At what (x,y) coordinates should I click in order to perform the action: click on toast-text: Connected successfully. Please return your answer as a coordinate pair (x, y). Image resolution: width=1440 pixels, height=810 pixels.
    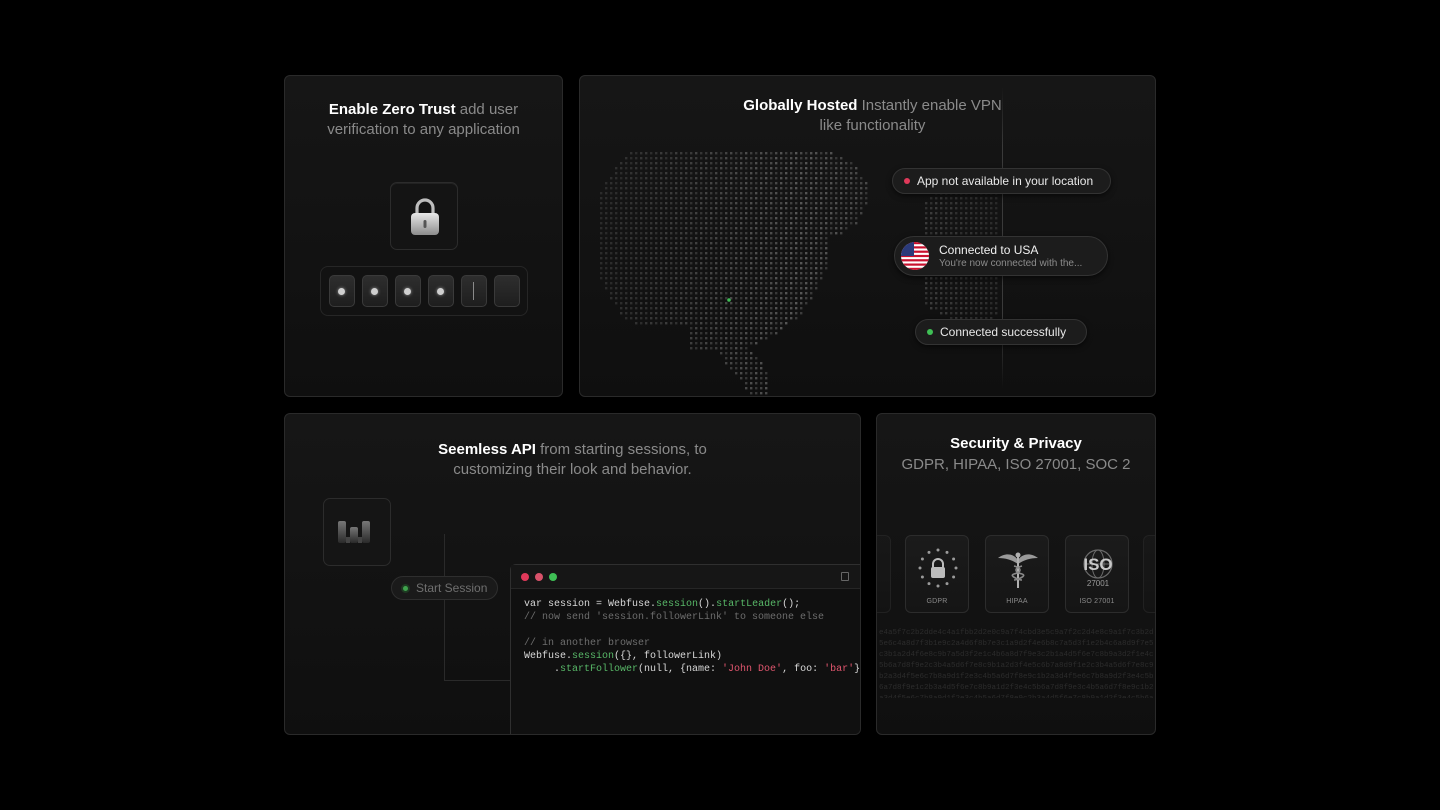
    Looking at the image, I should click on (1003, 332).